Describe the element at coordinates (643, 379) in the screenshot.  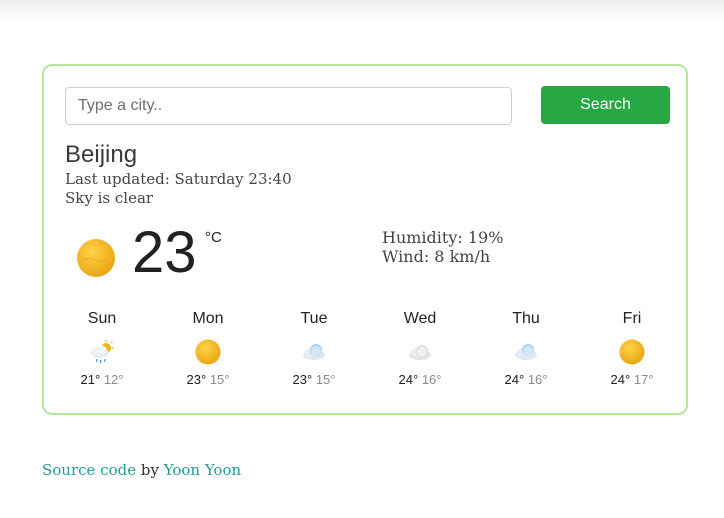
I see `forecast-low: 17°` at that location.